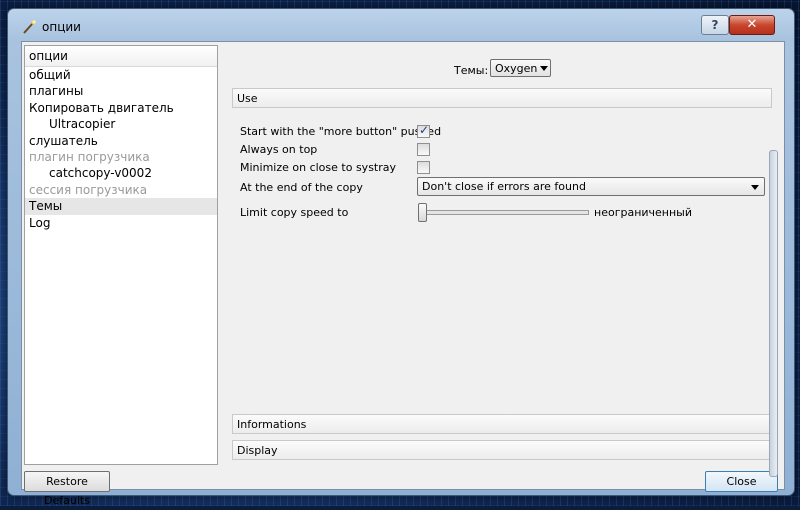 The width and height of the screenshot is (800, 510). I want to click on minimize-systray-checkbox, so click(423, 167).